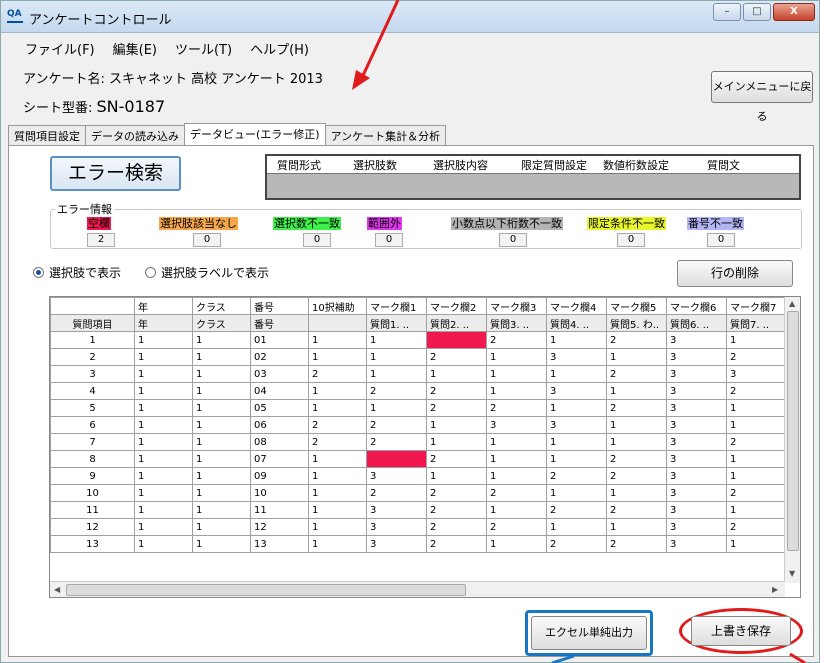 The height and width of the screenshot is (663, 835). I want to click on question-label-cell: 質問2. .., so click(456, 323).